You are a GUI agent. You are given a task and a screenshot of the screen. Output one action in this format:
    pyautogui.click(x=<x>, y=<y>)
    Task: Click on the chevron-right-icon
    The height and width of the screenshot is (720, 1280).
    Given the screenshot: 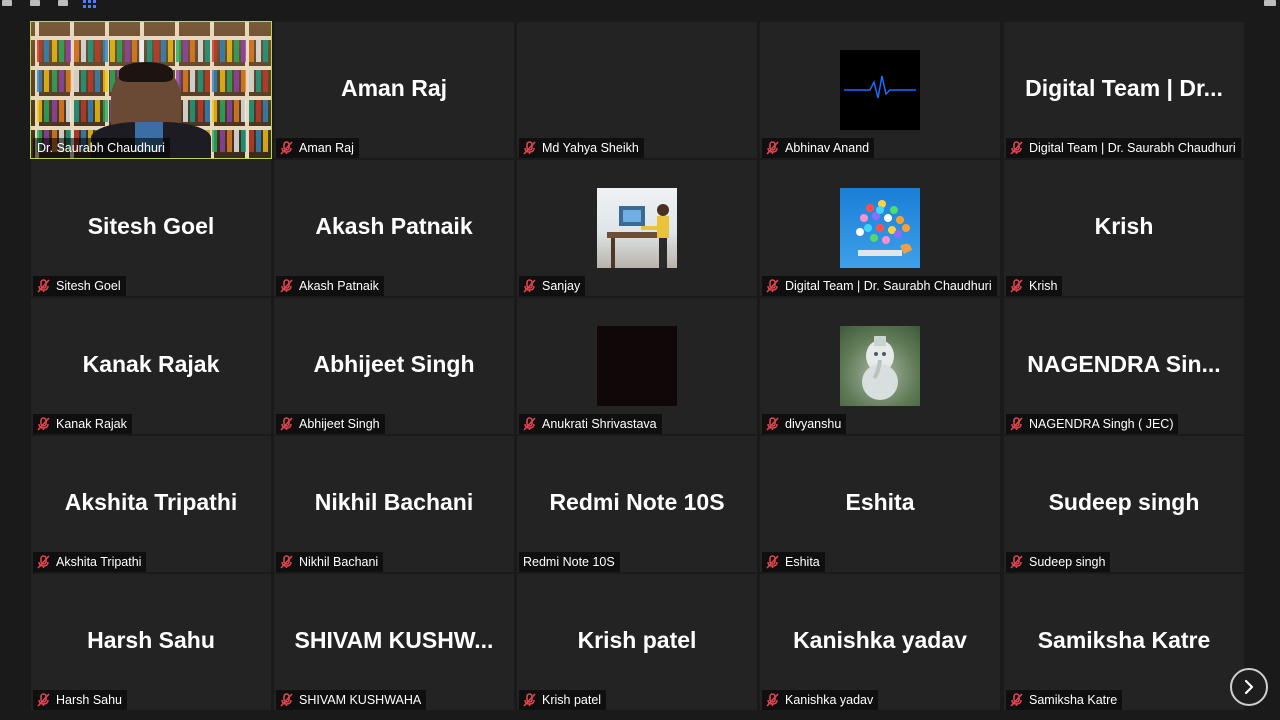 What is the action you would take?
    pyautogui.click(x=1249, y=687)
    